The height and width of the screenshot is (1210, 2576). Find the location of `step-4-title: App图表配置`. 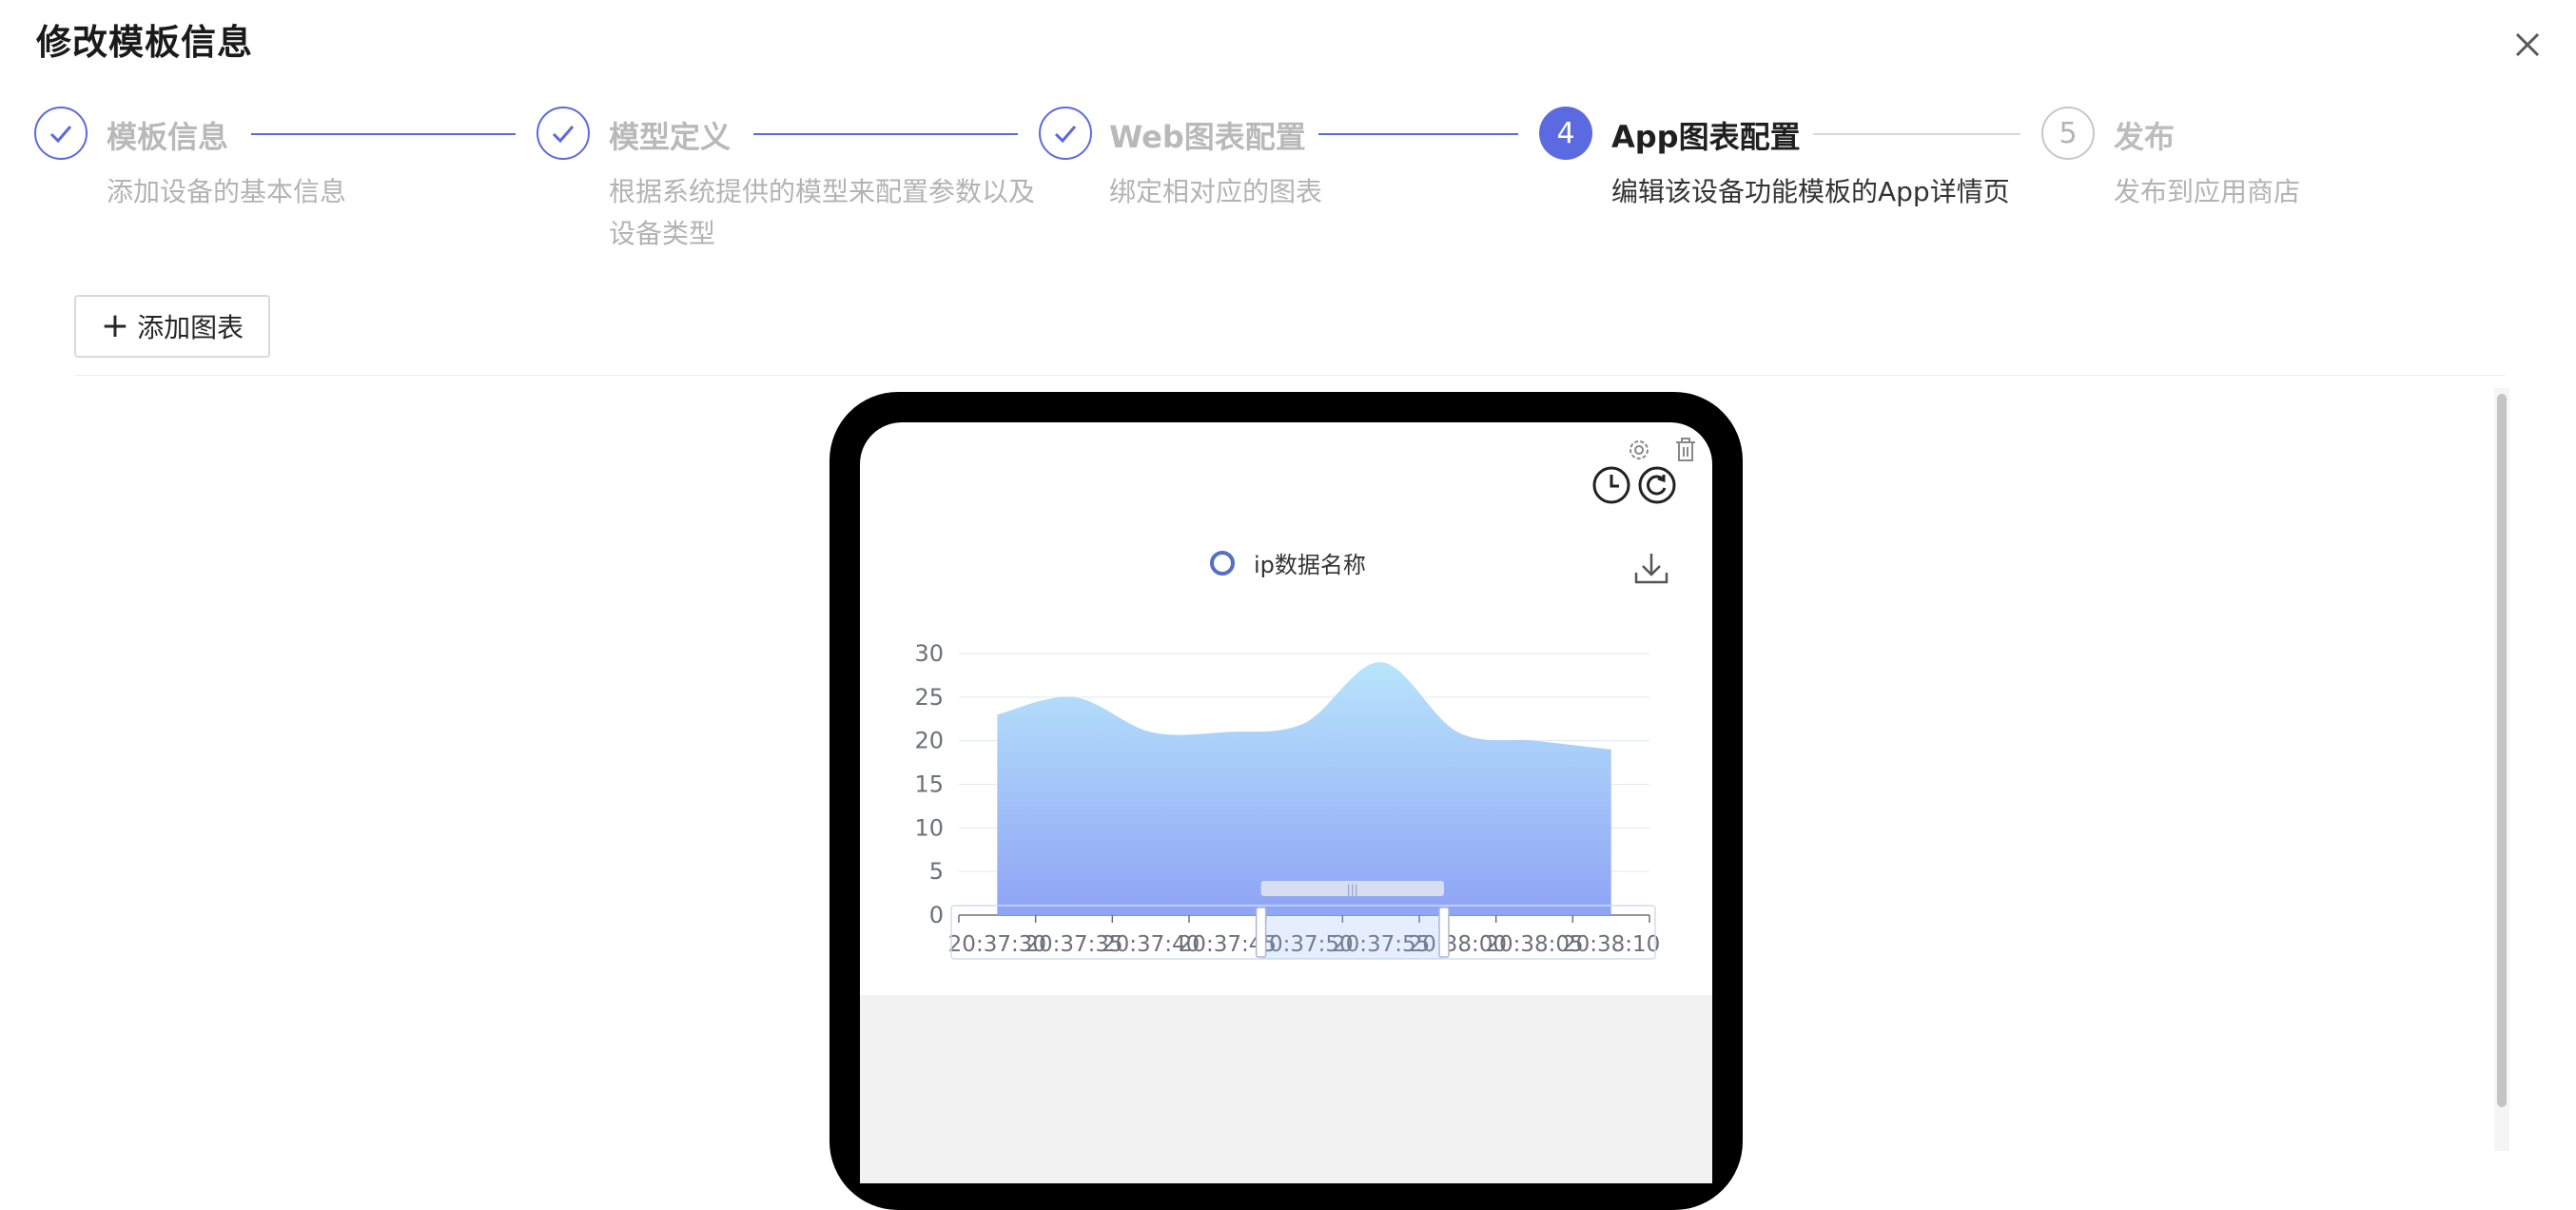

step-4-title: App图表配置 is located at coordinates (1706, 137).